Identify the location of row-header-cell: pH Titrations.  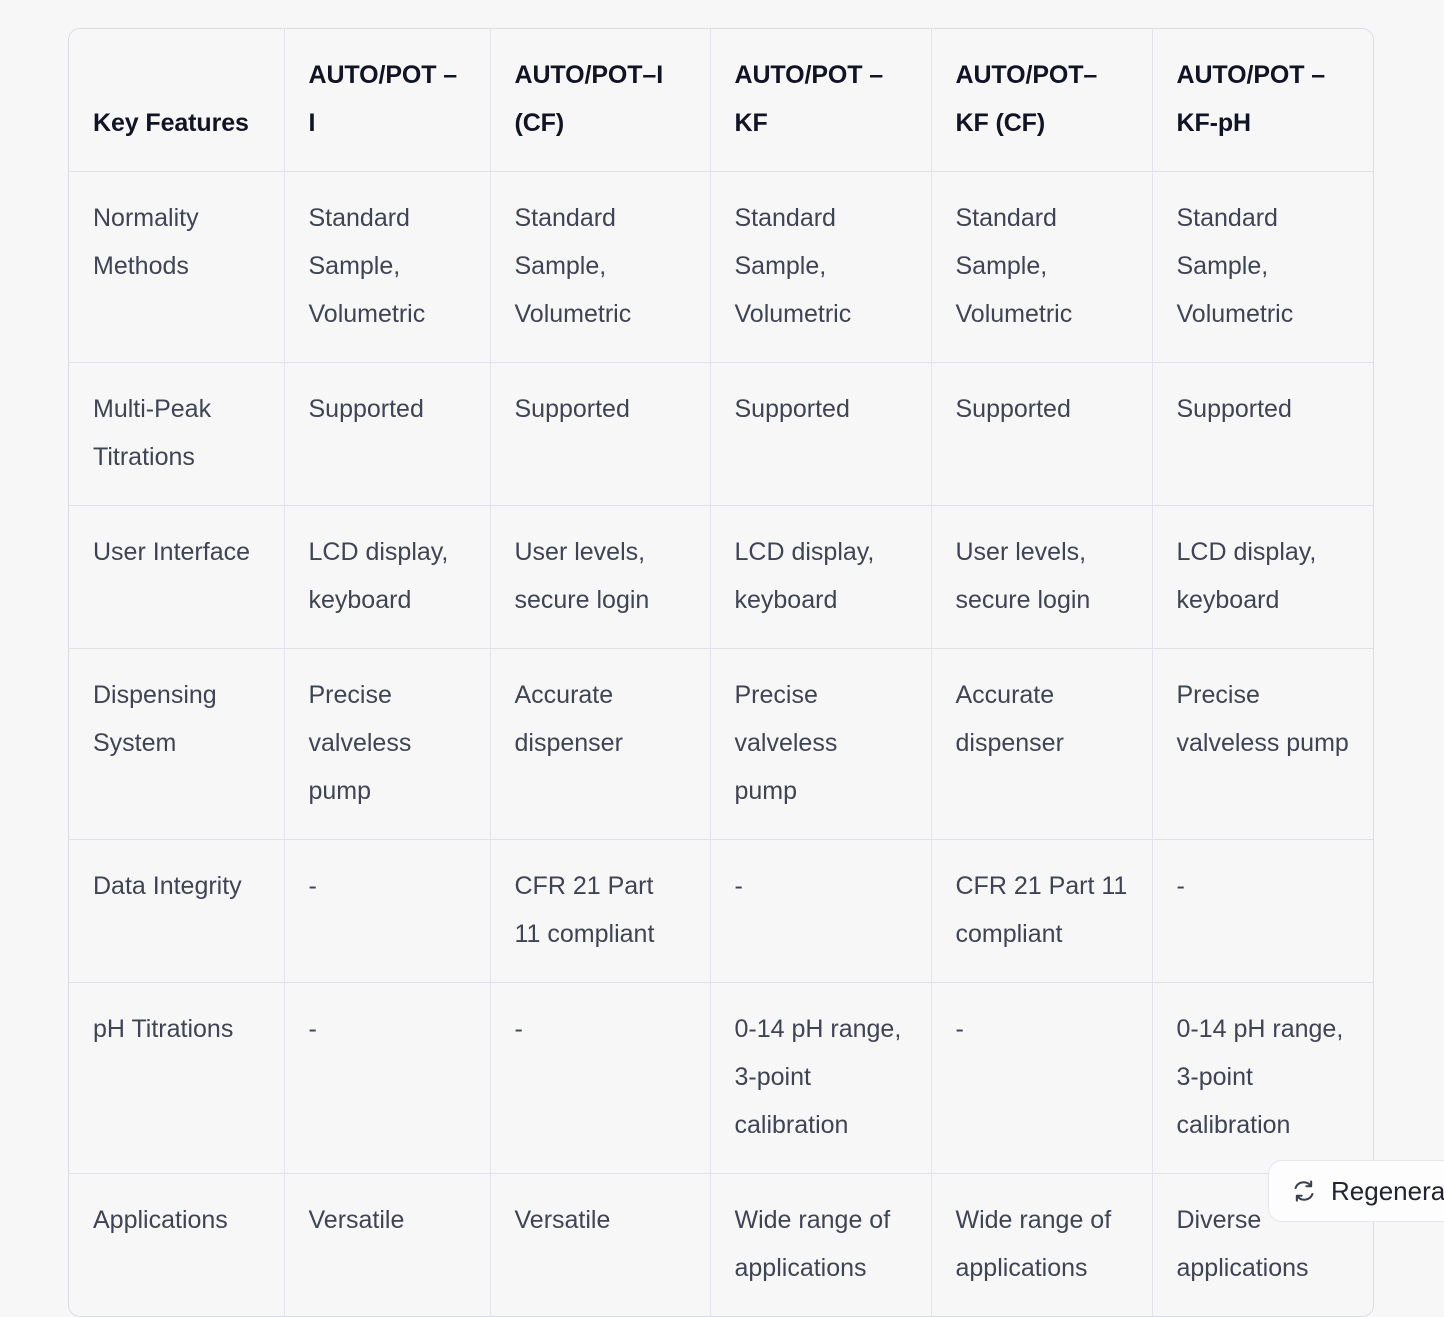
(177, 1078).